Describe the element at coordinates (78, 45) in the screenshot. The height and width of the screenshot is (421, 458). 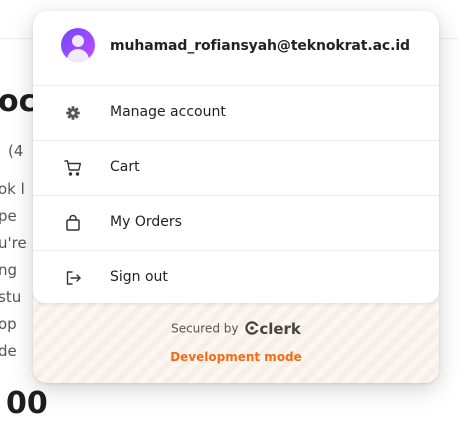
I see `avatar` at that location.